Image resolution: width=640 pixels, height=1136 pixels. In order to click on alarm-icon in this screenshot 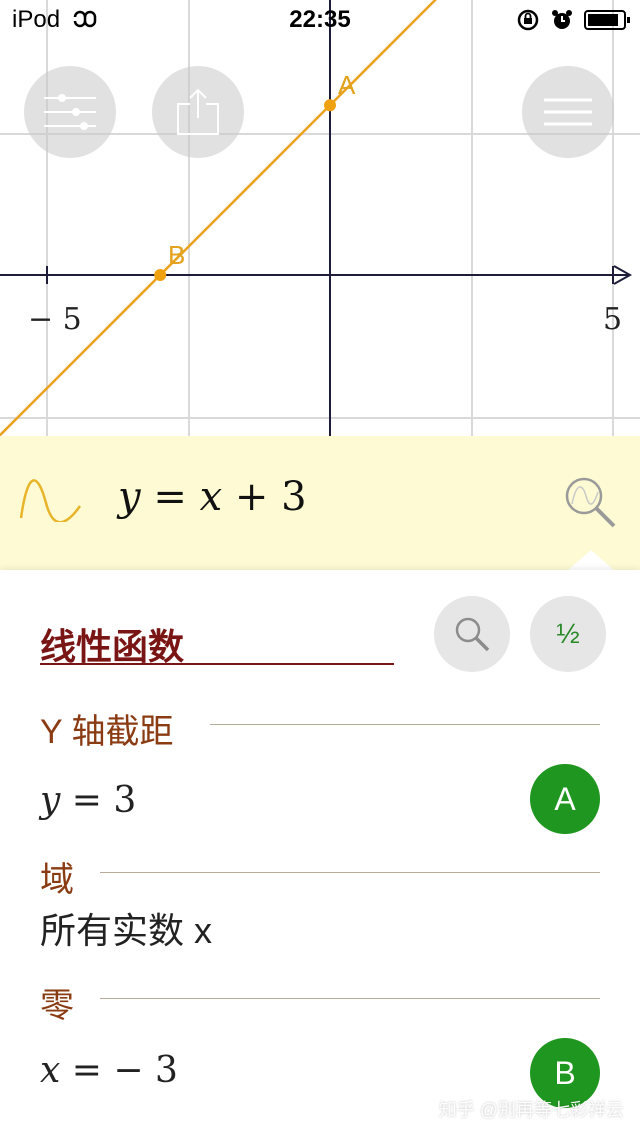, I will do `click(562, 19)`.